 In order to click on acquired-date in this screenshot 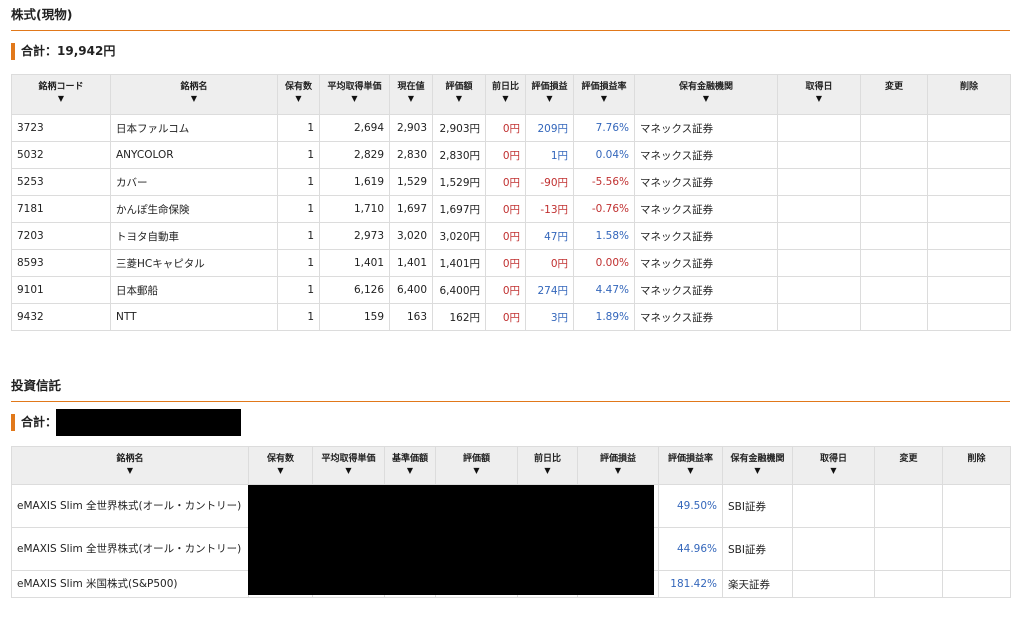, I will do `click(819, 128)`.